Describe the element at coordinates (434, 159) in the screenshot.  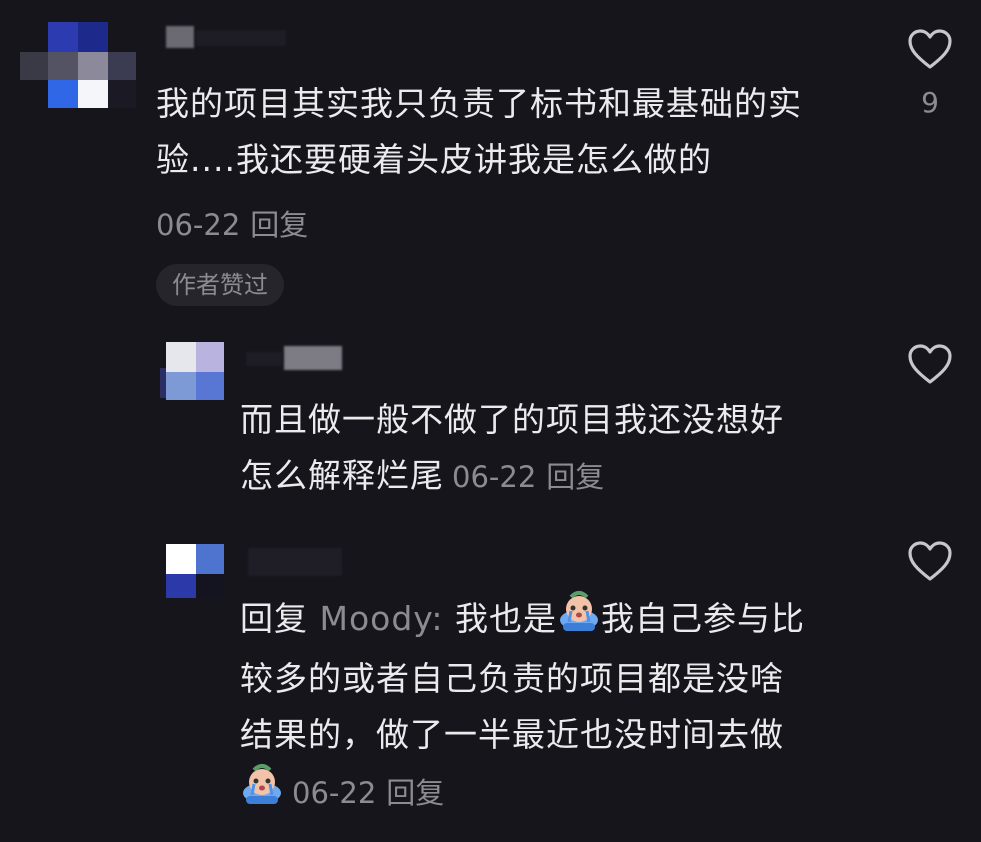
I see `comment-1-line-2: 验....我还要硬着头皮讲我是怎么做的` at that location.